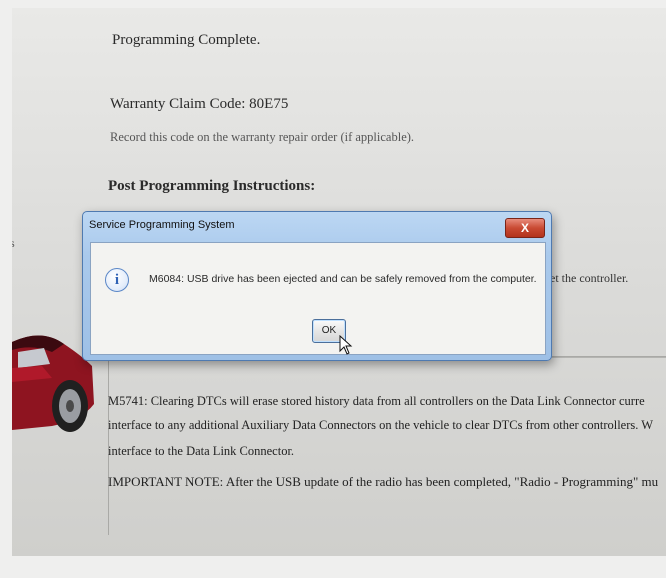 The image size is (666, 578). I want to click on monitor-bezel-left, so click(6, 289).